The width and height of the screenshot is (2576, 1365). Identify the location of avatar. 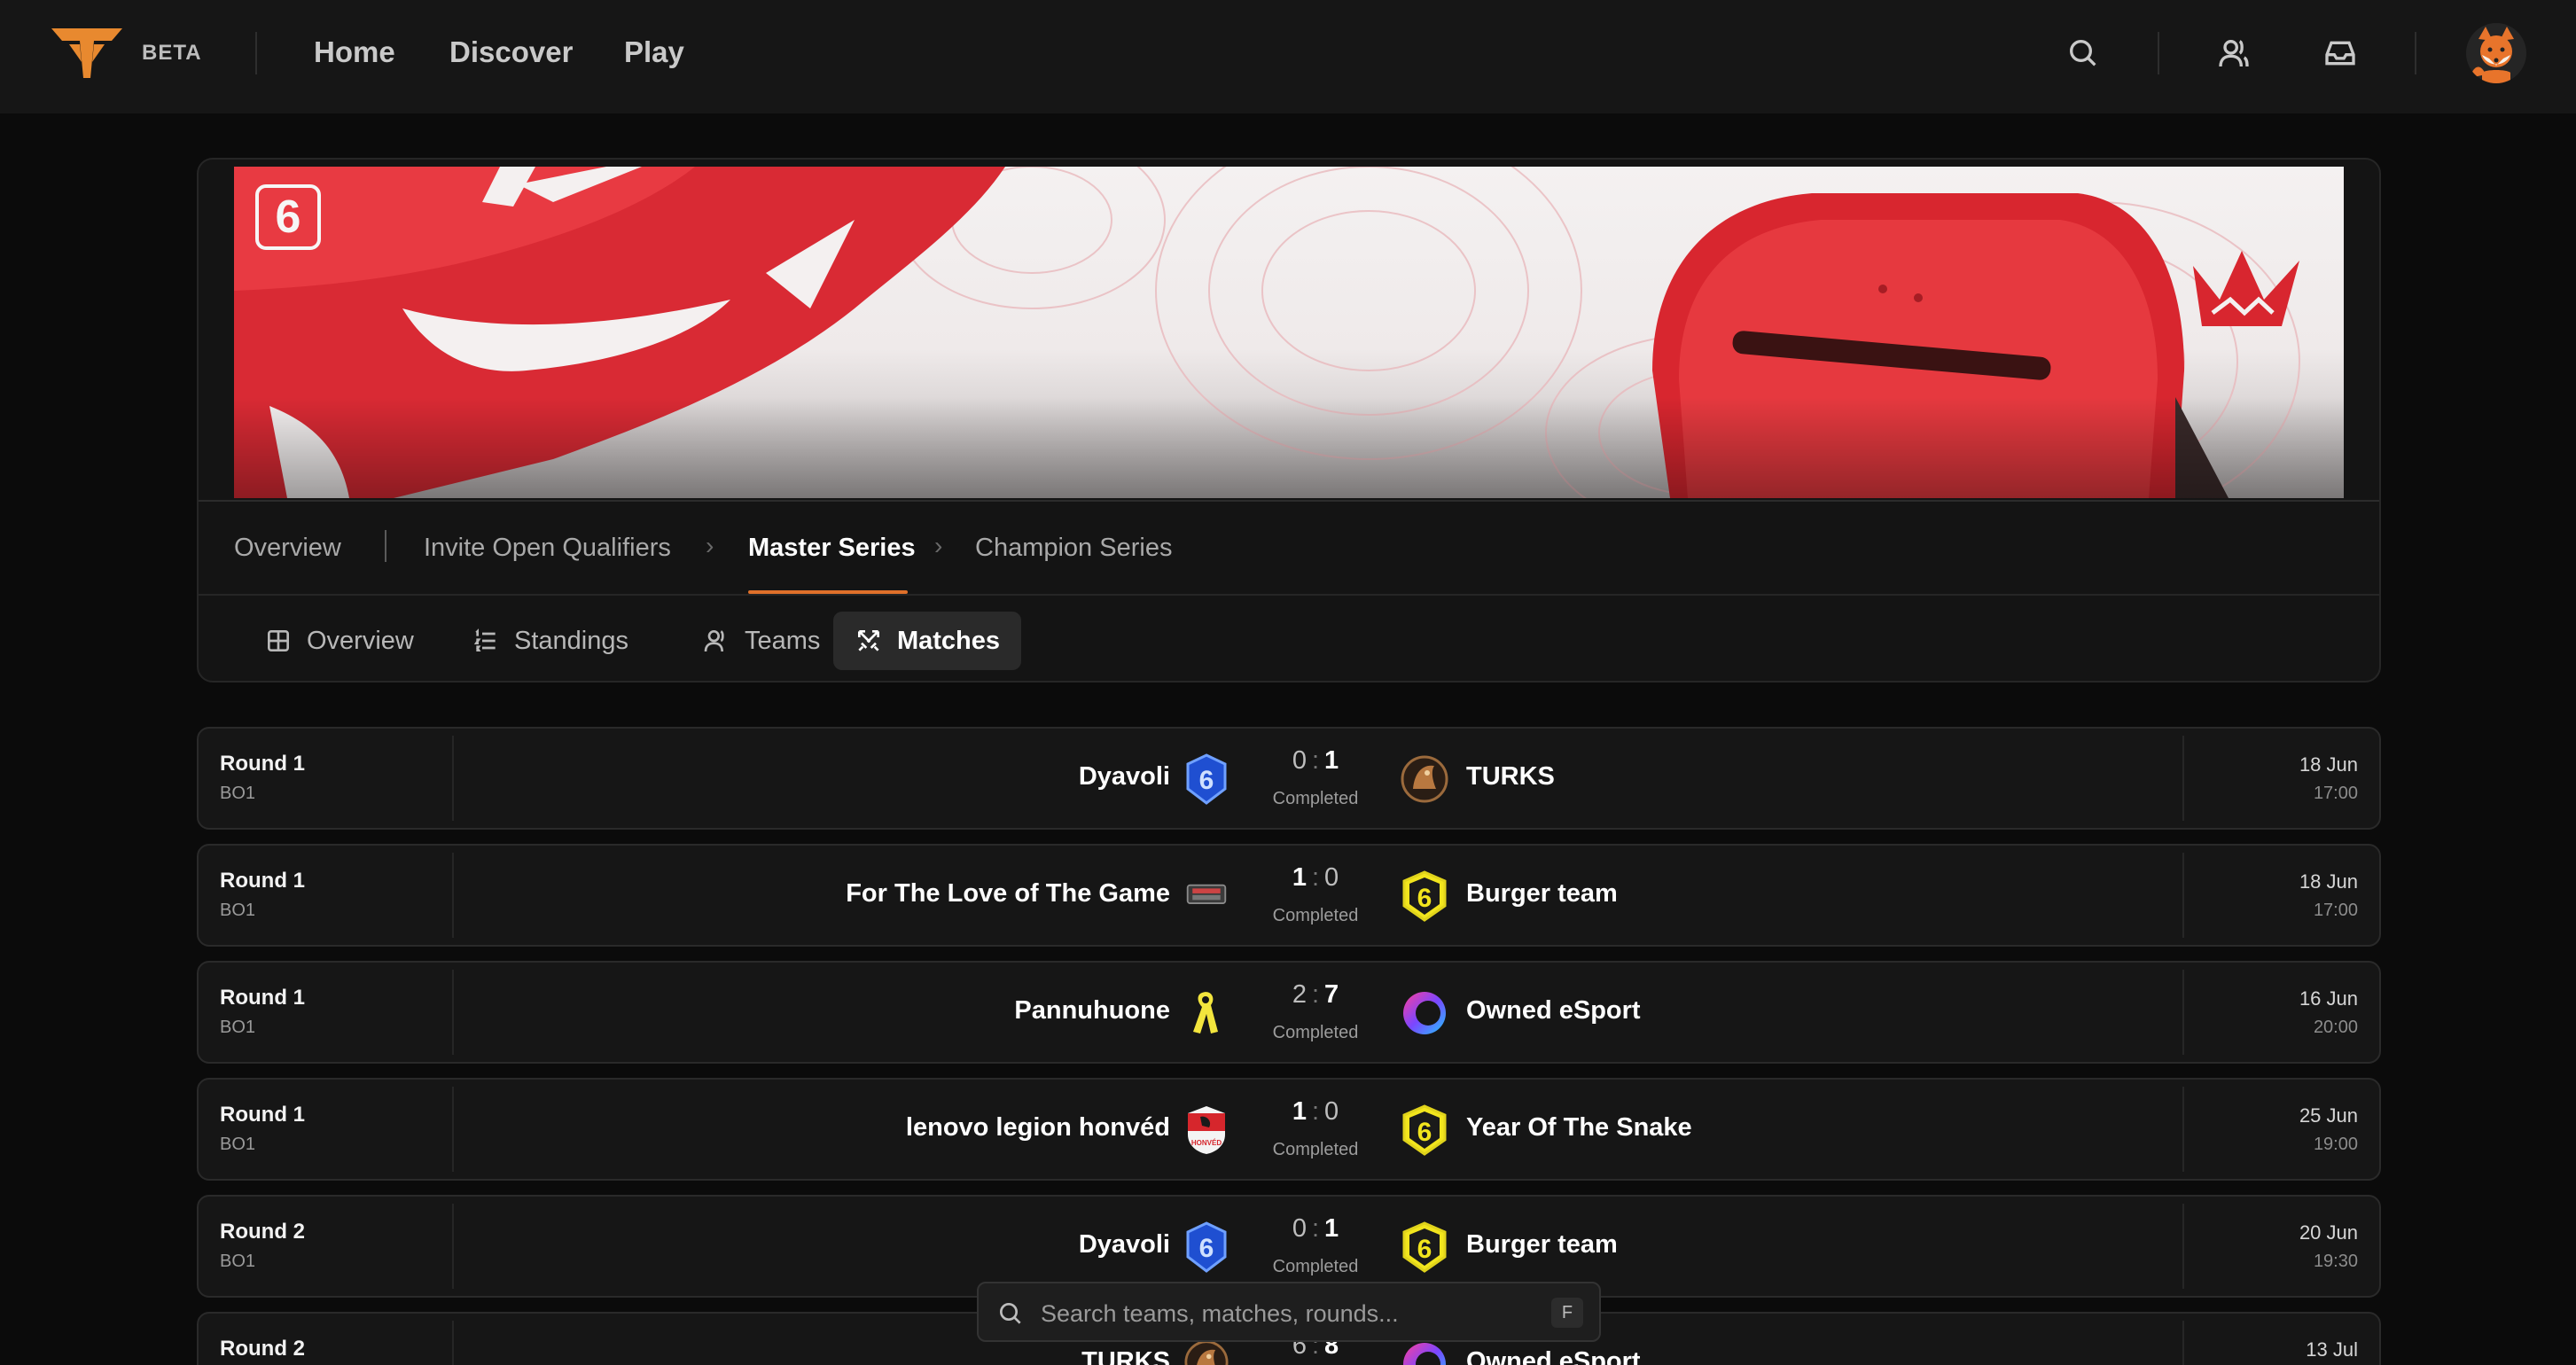
(2496, 53).